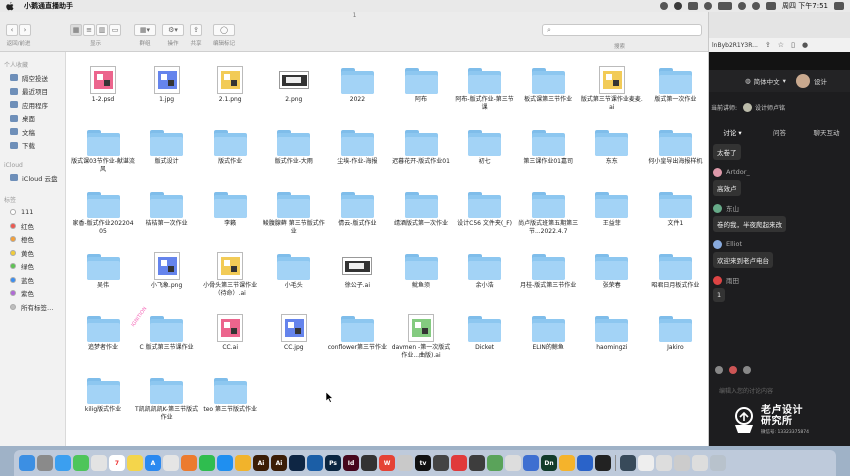 The width and height of the screenshot is (850, 476). What do you see at coordinates (315, 463) in the screenshot?
I see `app2-icon` at bounding box center [315, 463].